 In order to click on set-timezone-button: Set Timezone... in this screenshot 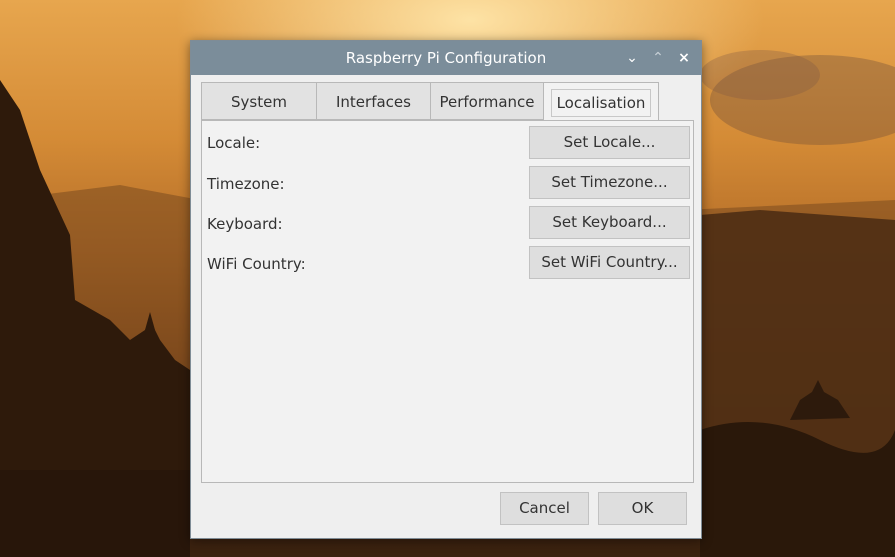, I will do `click(609, 182)`.